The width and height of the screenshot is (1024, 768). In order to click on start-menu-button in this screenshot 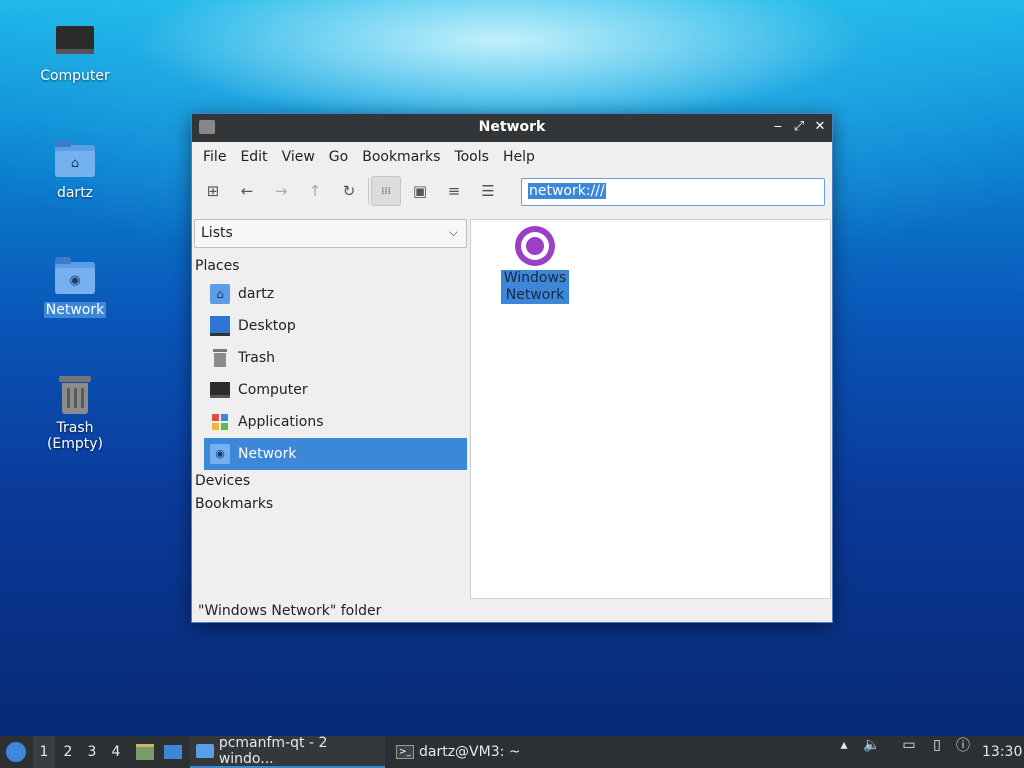, I will do `click(16, 752)`.